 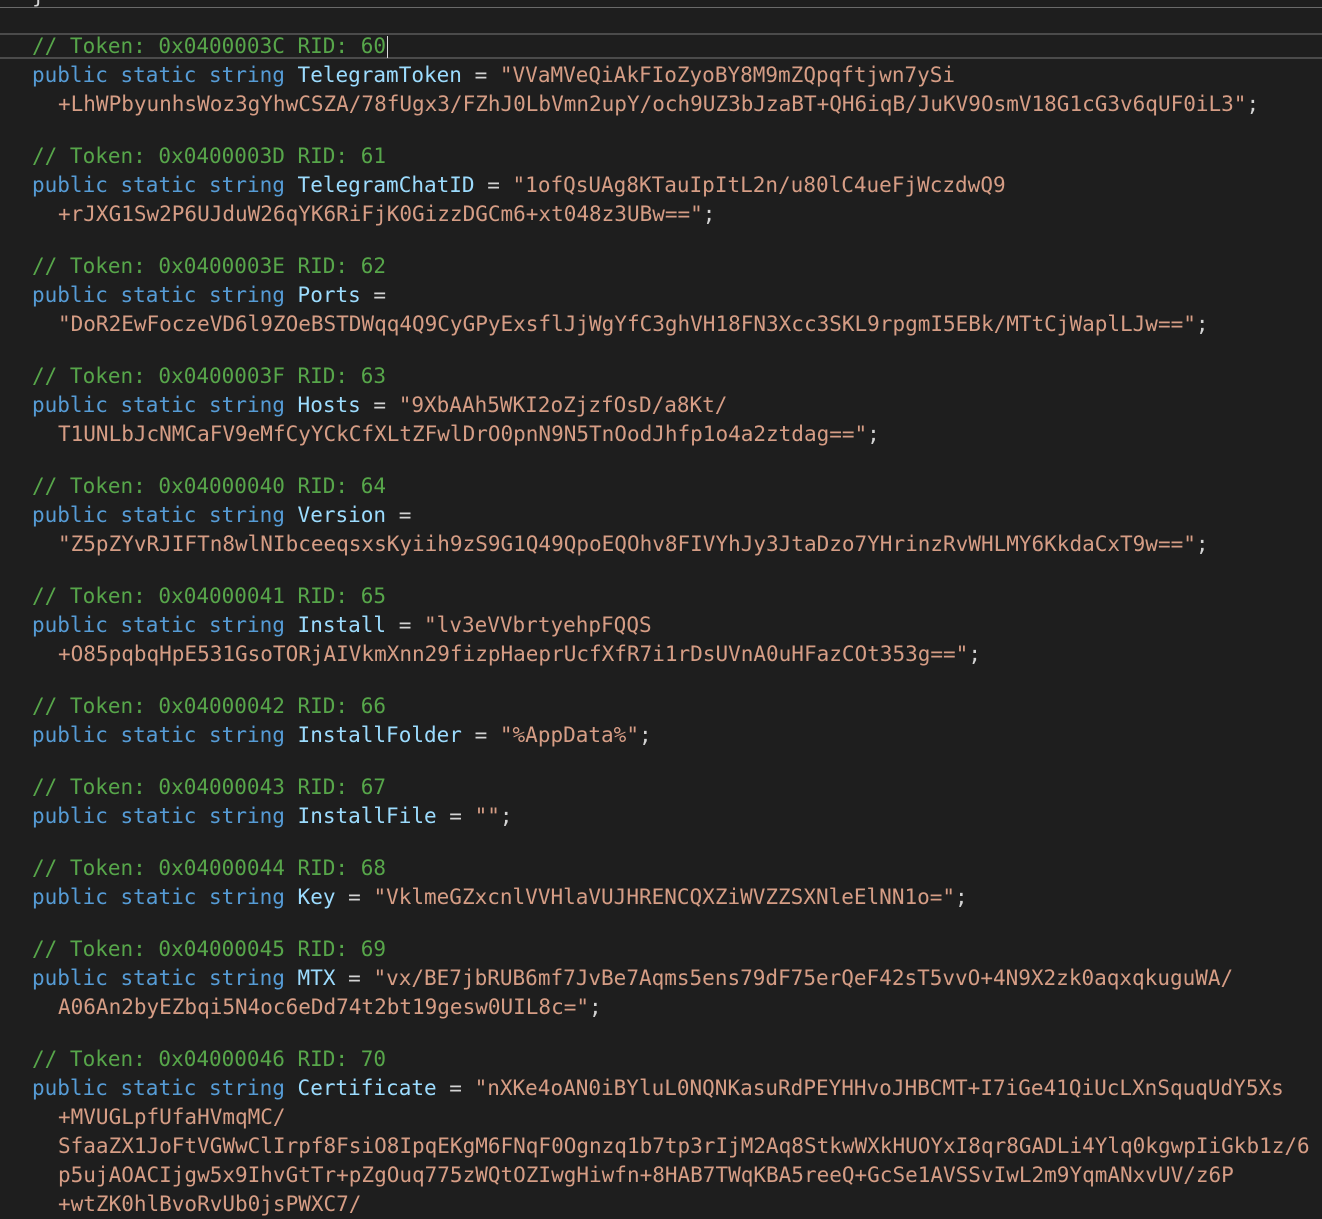 What do you see at coordinates (172, 1117) in the screenshot?
I see `string-literal: +MVUGLpfUfaHVmqMC/` at bounding box center [172, 1117].